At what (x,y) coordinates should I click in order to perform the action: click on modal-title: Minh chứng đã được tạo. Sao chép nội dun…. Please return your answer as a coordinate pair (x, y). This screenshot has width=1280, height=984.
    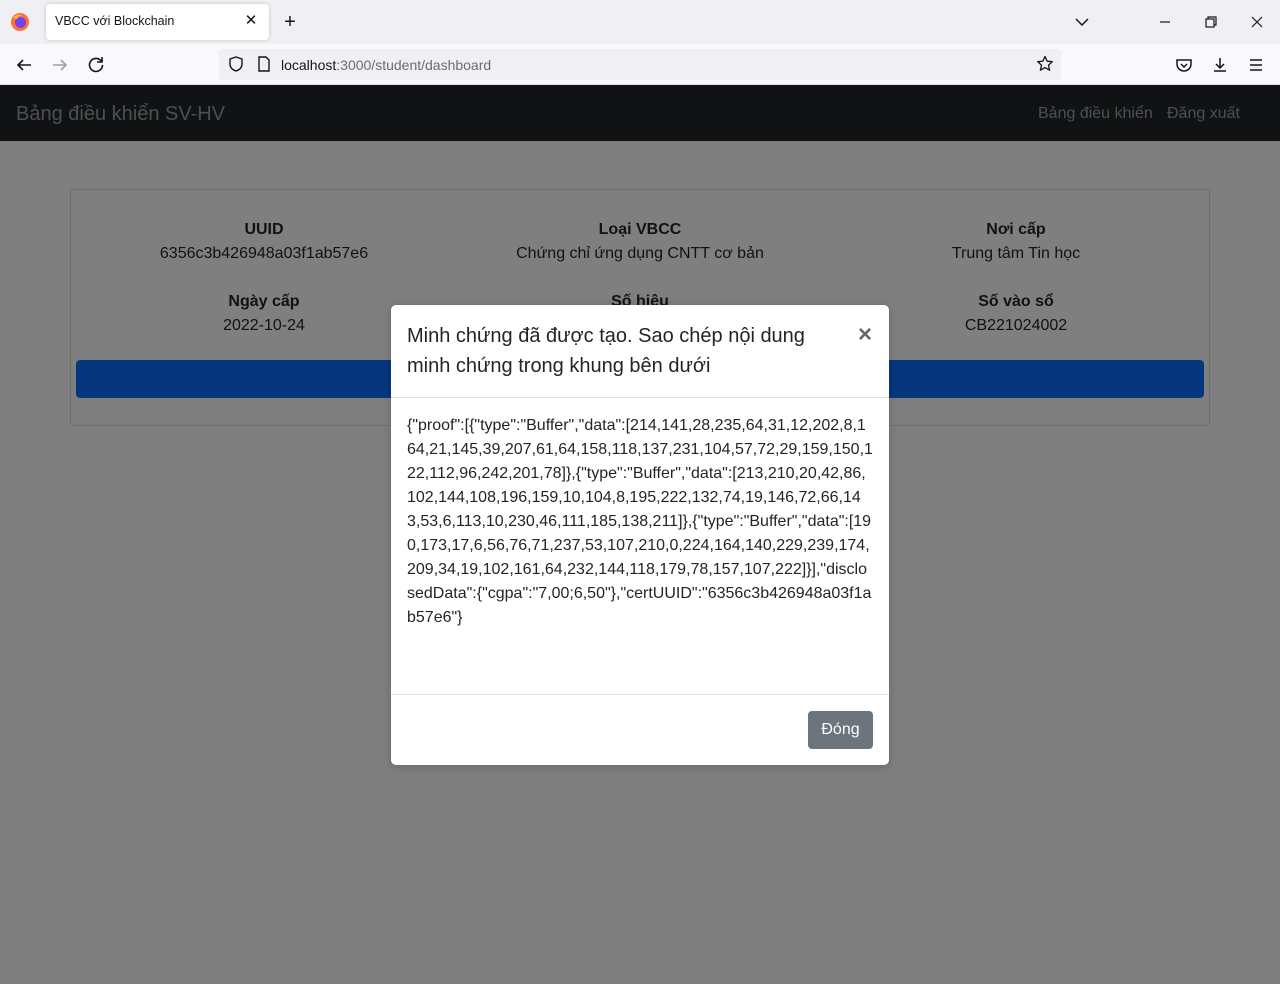
    Looking at the image, I should click on (606, 351).